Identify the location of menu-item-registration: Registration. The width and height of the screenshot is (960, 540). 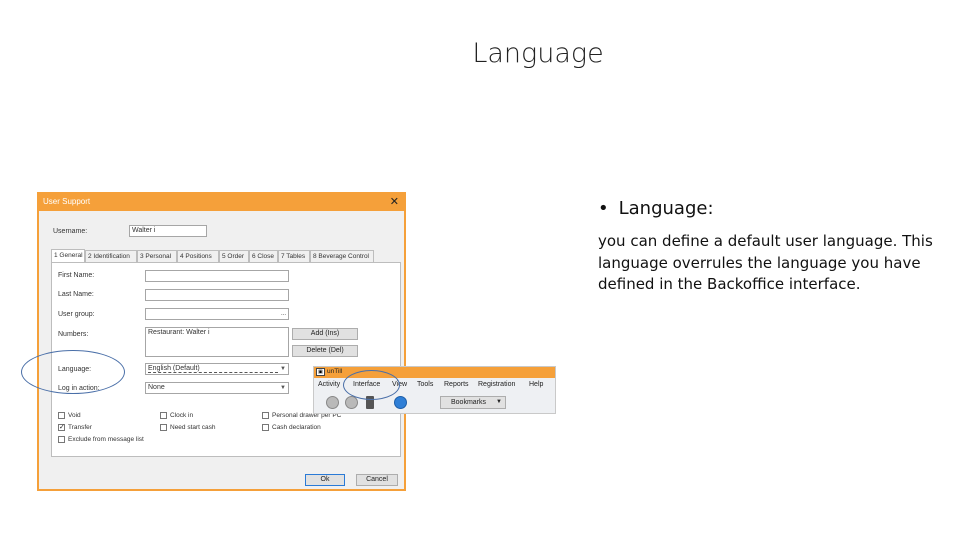
(496, 384).